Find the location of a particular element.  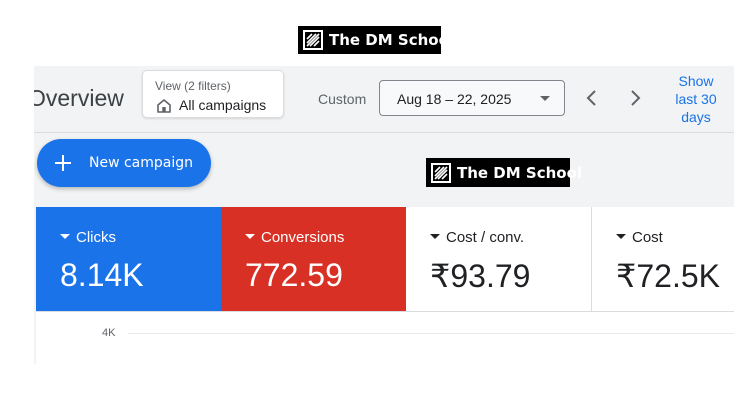

brand-logo-mid: The DM School is located at coordinates (504, 172).